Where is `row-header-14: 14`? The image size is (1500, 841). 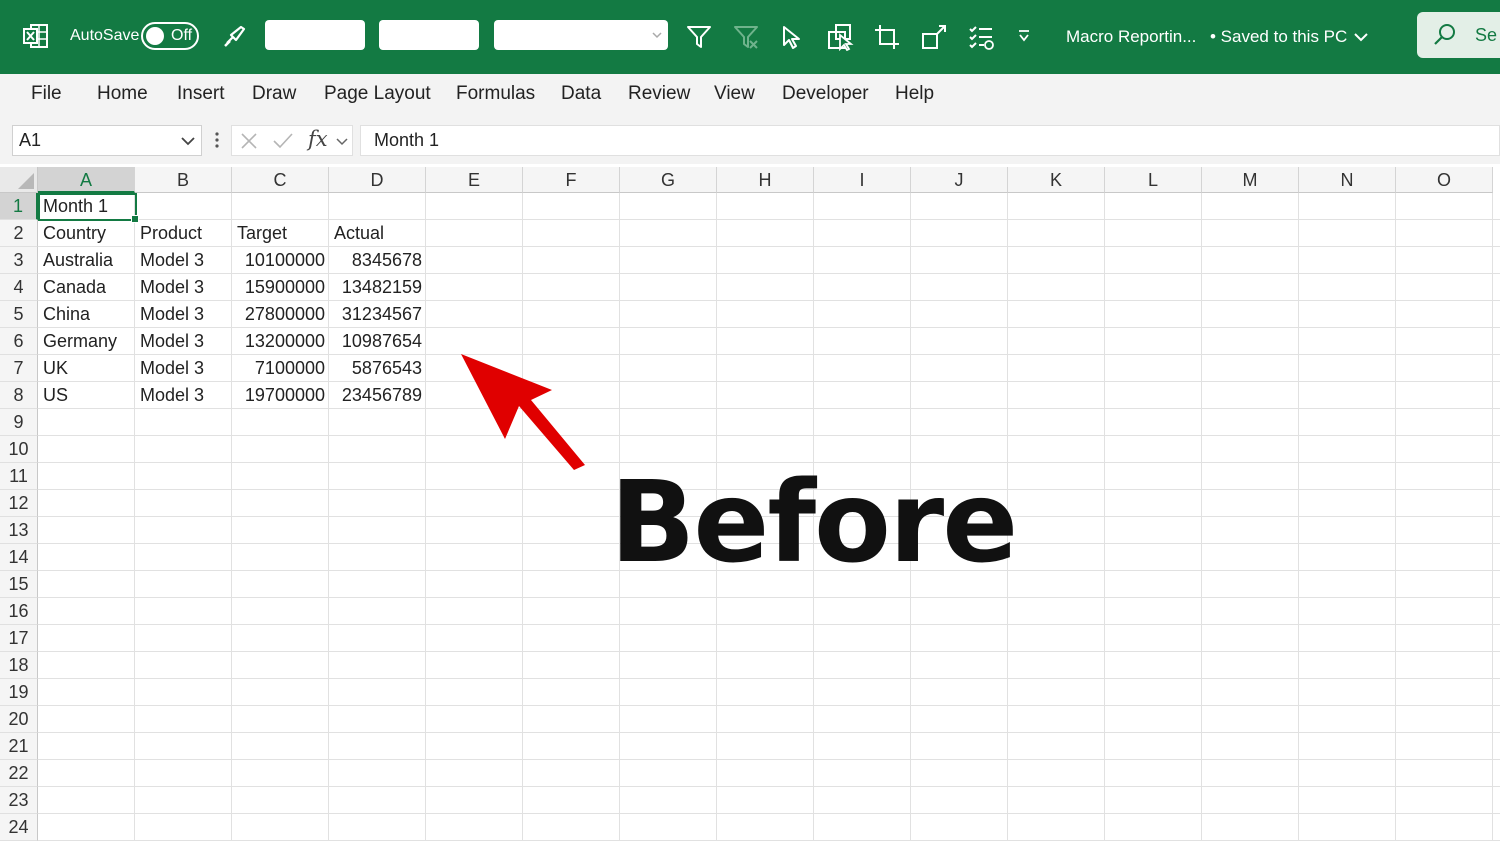
row-header-14: 14 is located at coordinates (19, 557).